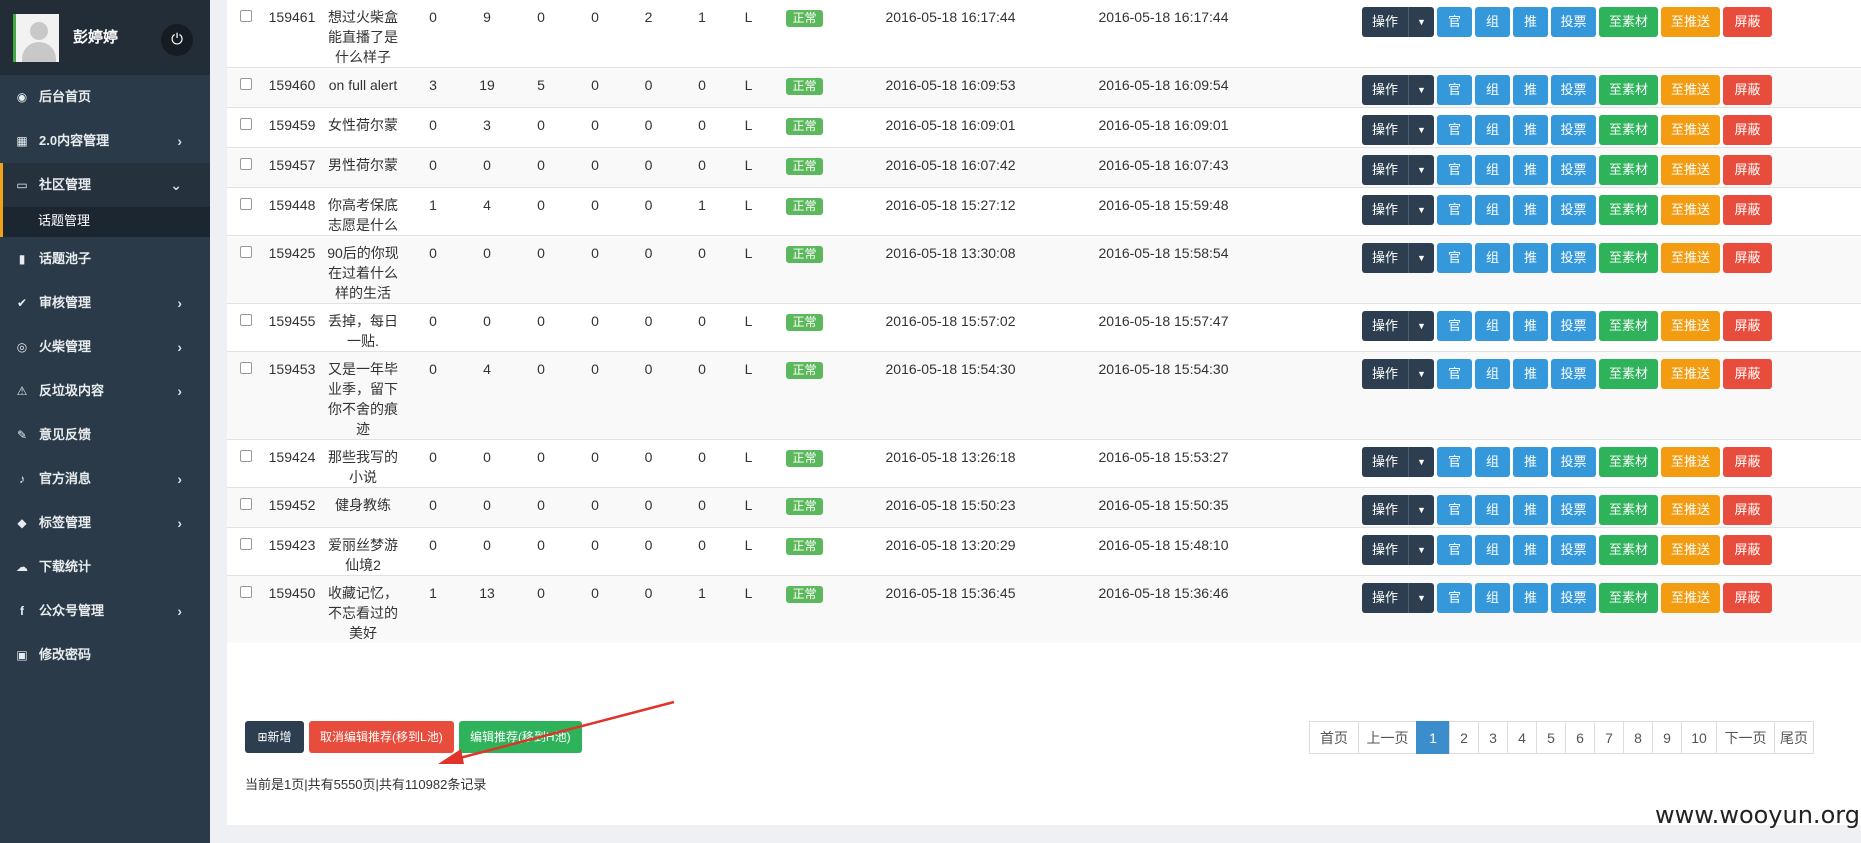 Image resolution: width=1861 pixels, height=843 pixels. Describe the element at coordinates (1551, 737) in the screenshot. I see `pager-item: 5` at that location.